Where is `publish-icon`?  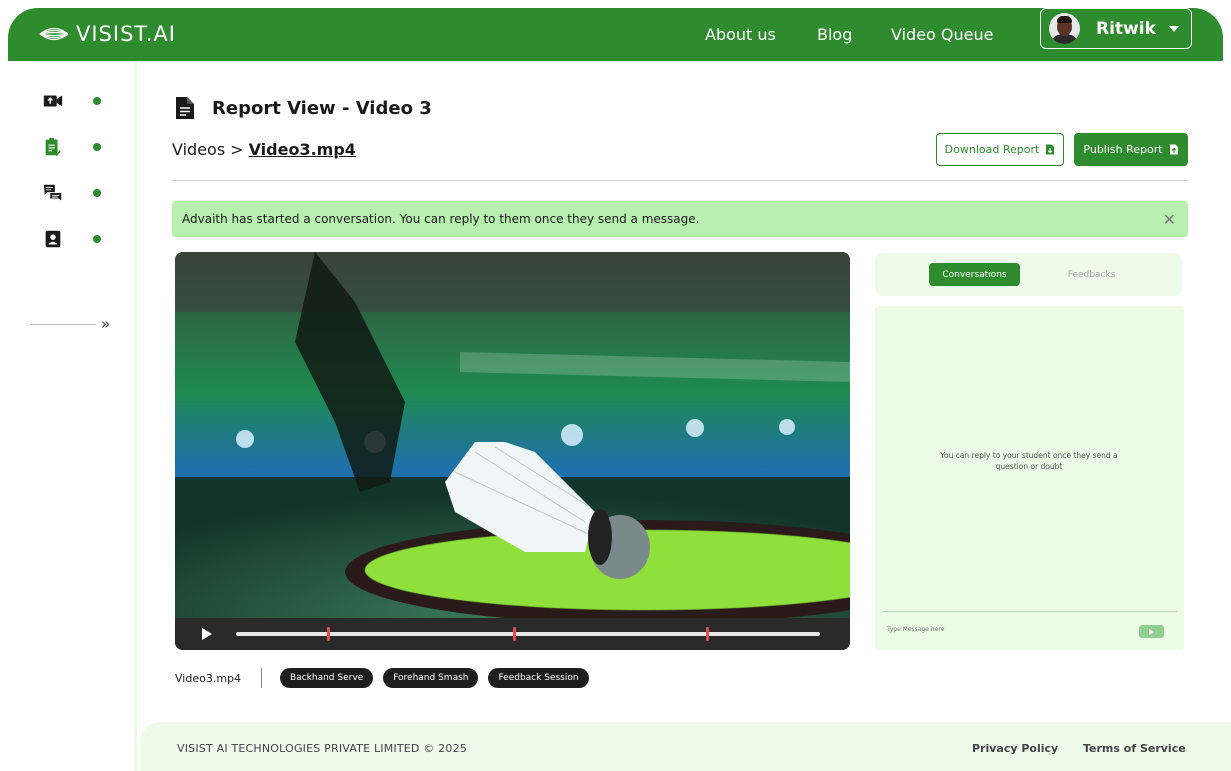
publish-icon is located at coordinates (1173, 149).